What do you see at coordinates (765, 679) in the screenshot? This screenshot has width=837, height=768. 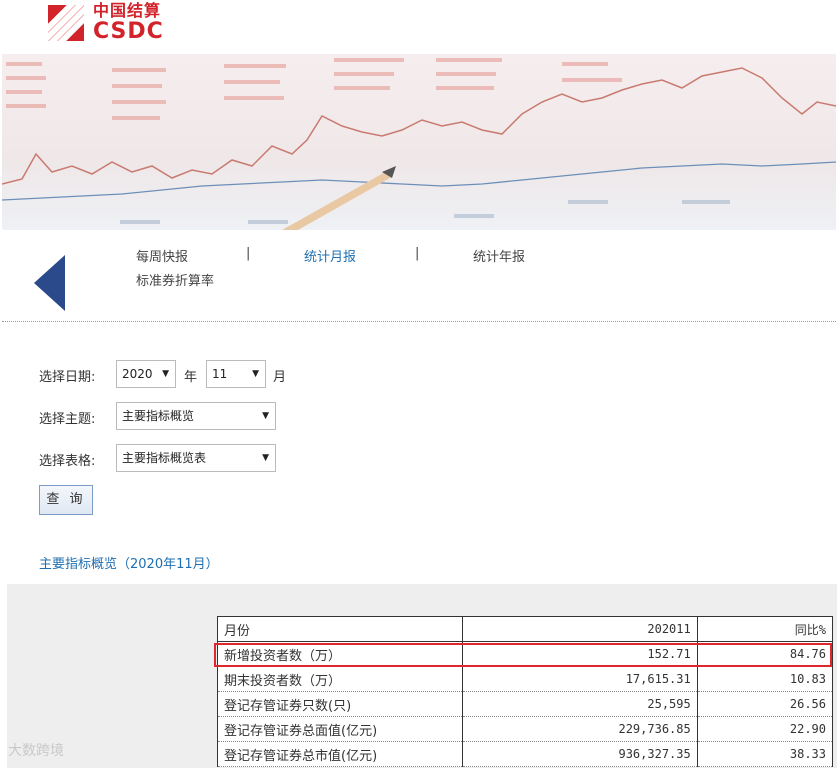 I see `row-yoy: 10.83` at bounding box center [765, 679].